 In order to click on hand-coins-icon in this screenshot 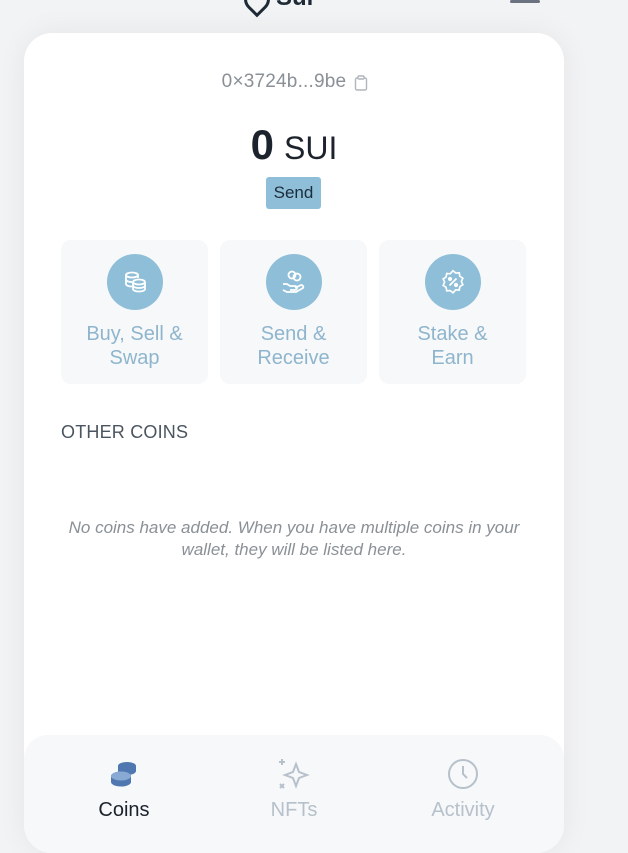, I will do `click(293, 282)`.